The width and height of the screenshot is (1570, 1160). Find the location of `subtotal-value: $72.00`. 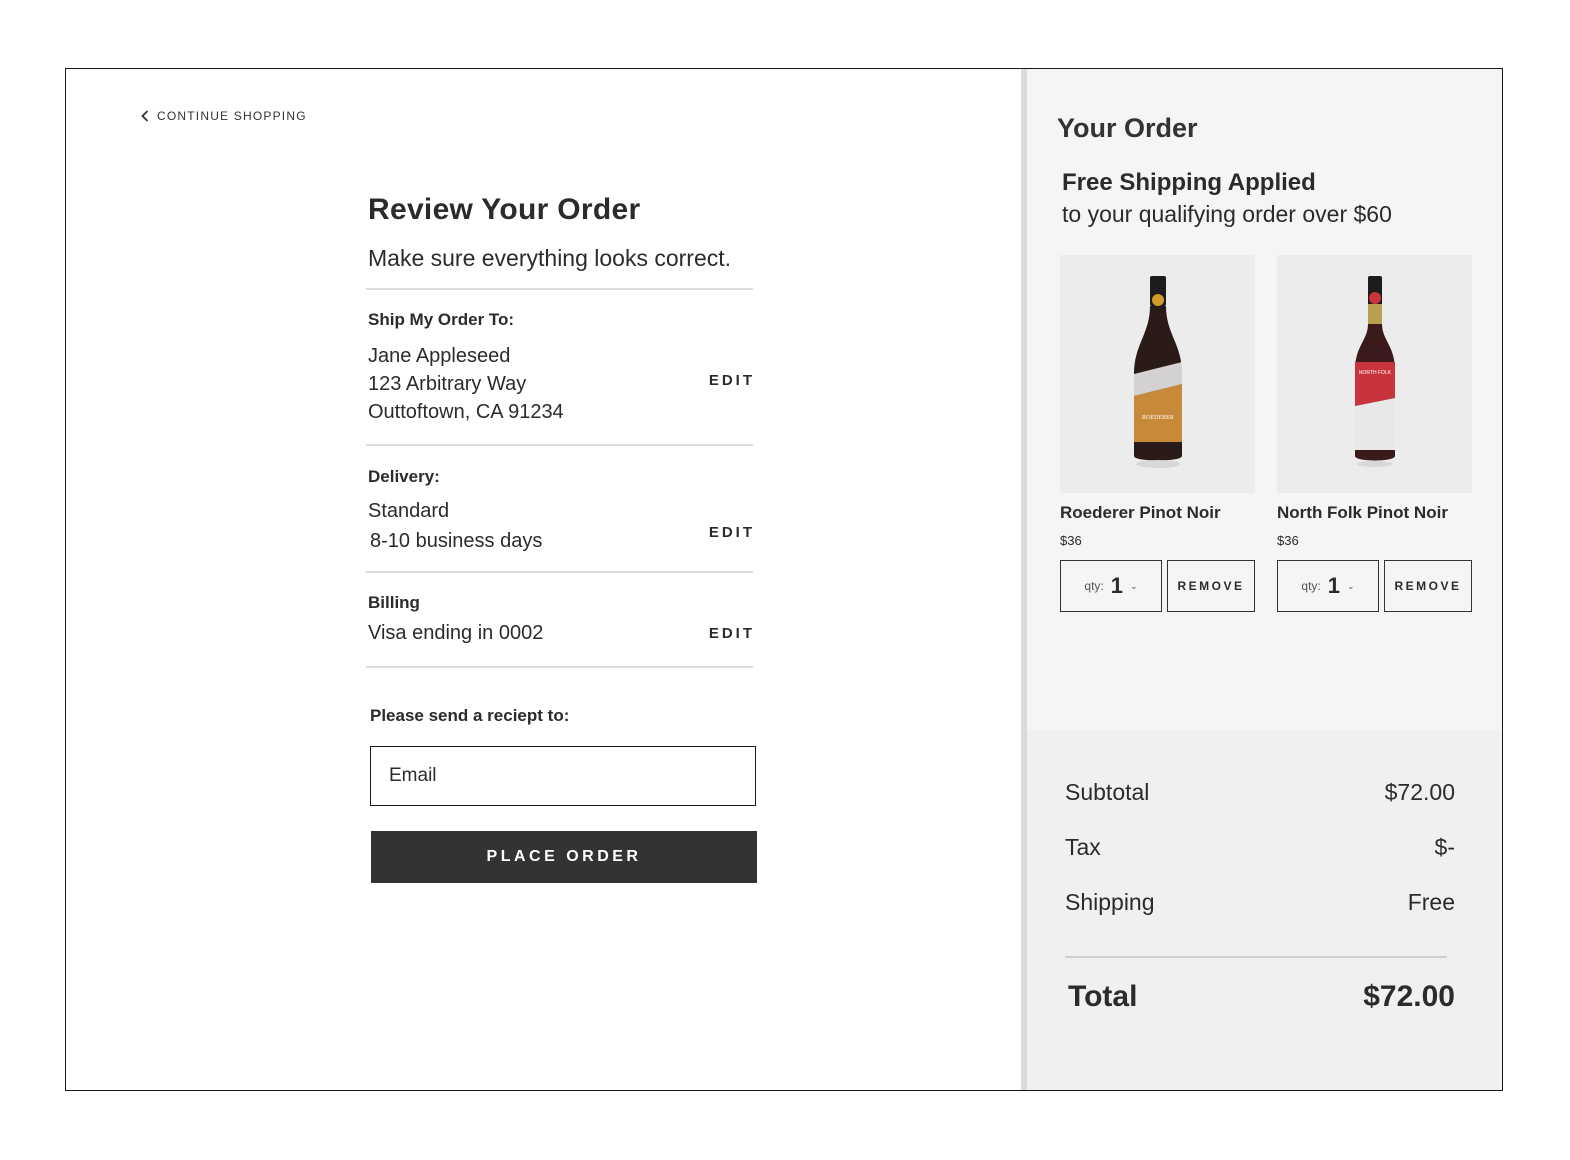

subtotal-value: $72.00 is located at coordinates (1419, 792).